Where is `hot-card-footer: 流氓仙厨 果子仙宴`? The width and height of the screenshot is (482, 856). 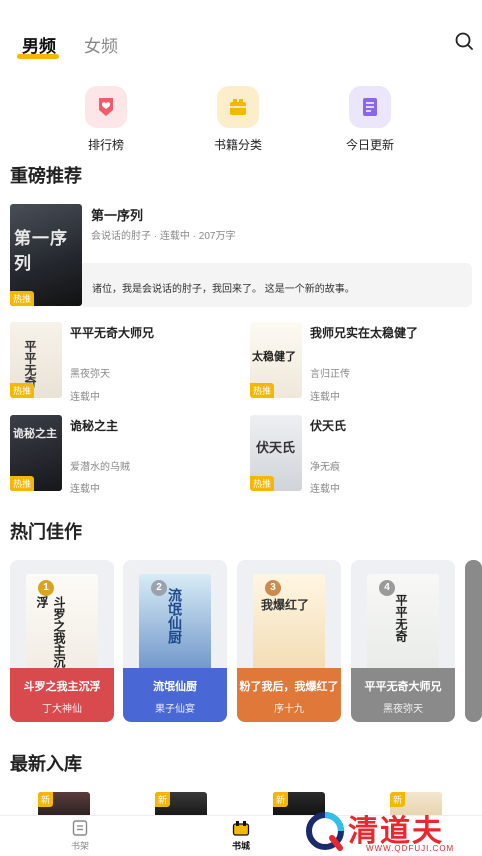
hot-card-footer: 流氓仙厨 果子仙宴 is located at coordinates (175, 695).